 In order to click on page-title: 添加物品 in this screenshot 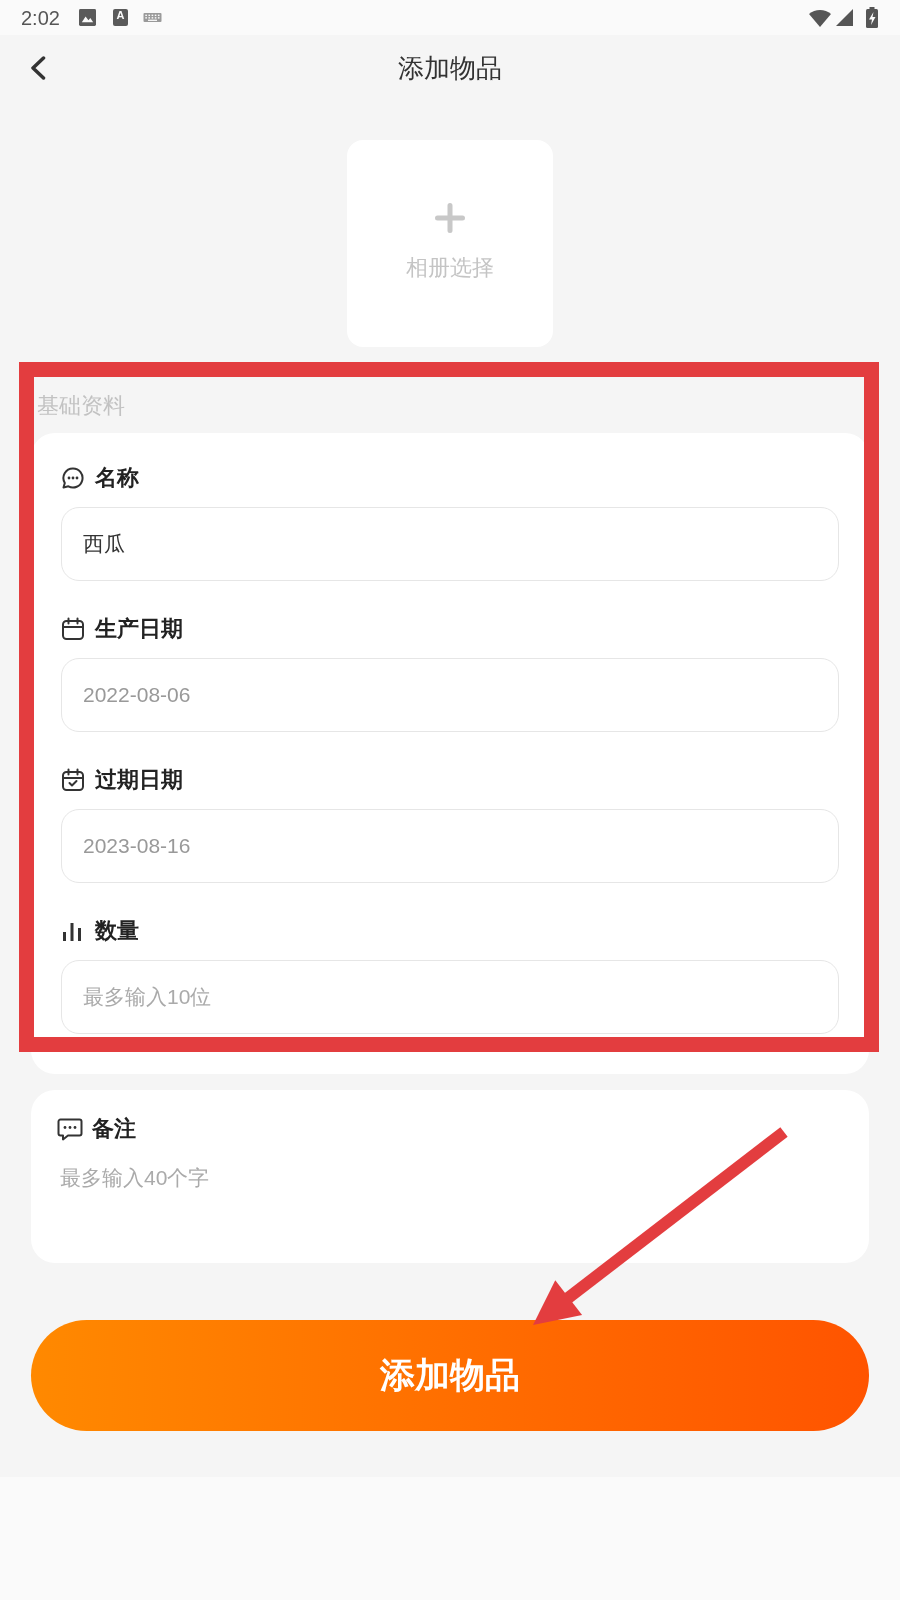, I will do `click(450, 68)`.